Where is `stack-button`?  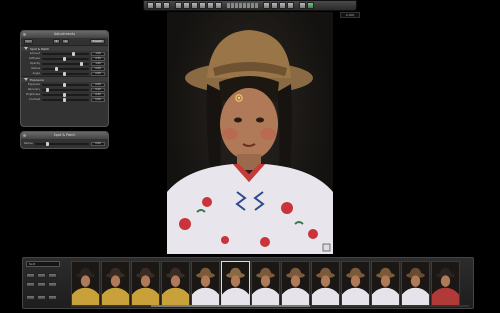
stack-button is located at coordinates (30, 297).